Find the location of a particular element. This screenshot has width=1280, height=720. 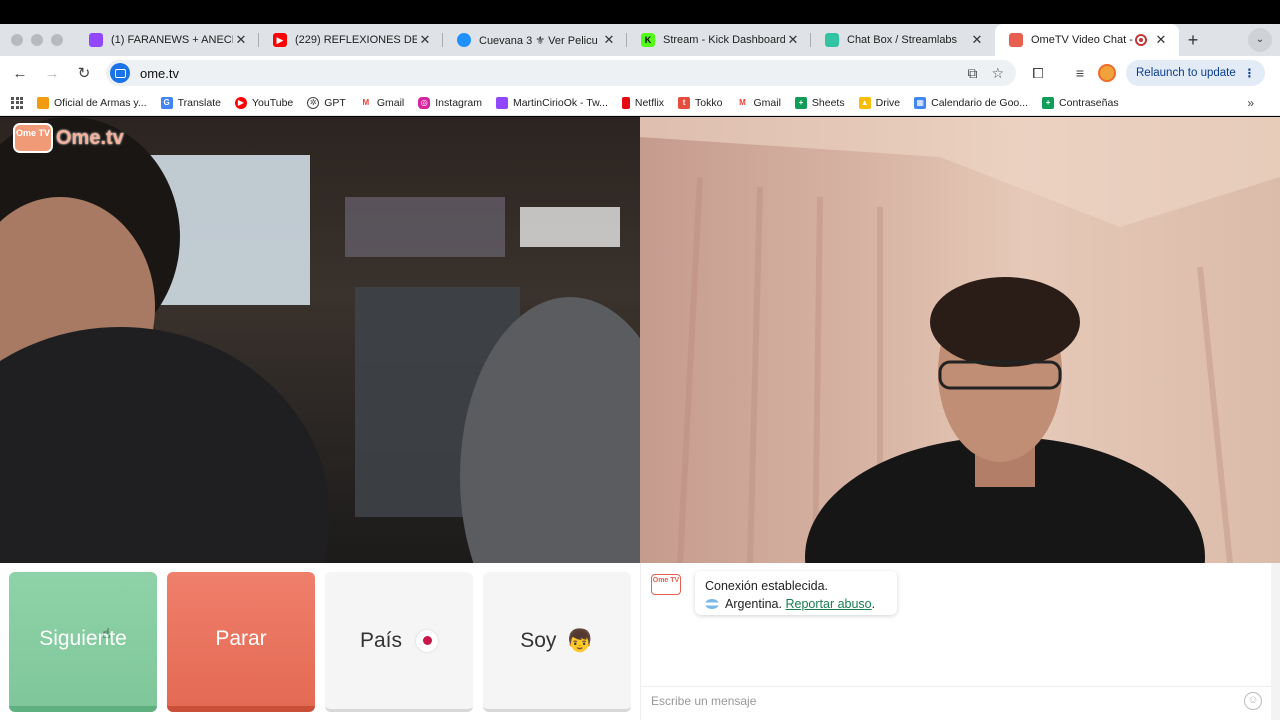

tab-title: (1) FARANEWS + ANECD is located at coordinates (172, 40).